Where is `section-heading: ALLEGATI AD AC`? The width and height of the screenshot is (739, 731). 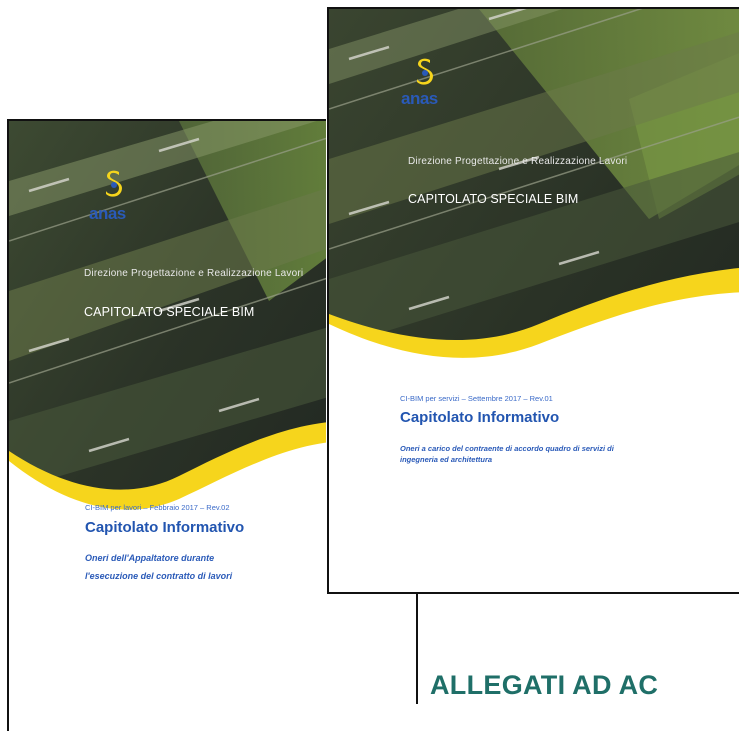 section-heading: ALLEGATI AD AC is located at coordinates (544, 685).